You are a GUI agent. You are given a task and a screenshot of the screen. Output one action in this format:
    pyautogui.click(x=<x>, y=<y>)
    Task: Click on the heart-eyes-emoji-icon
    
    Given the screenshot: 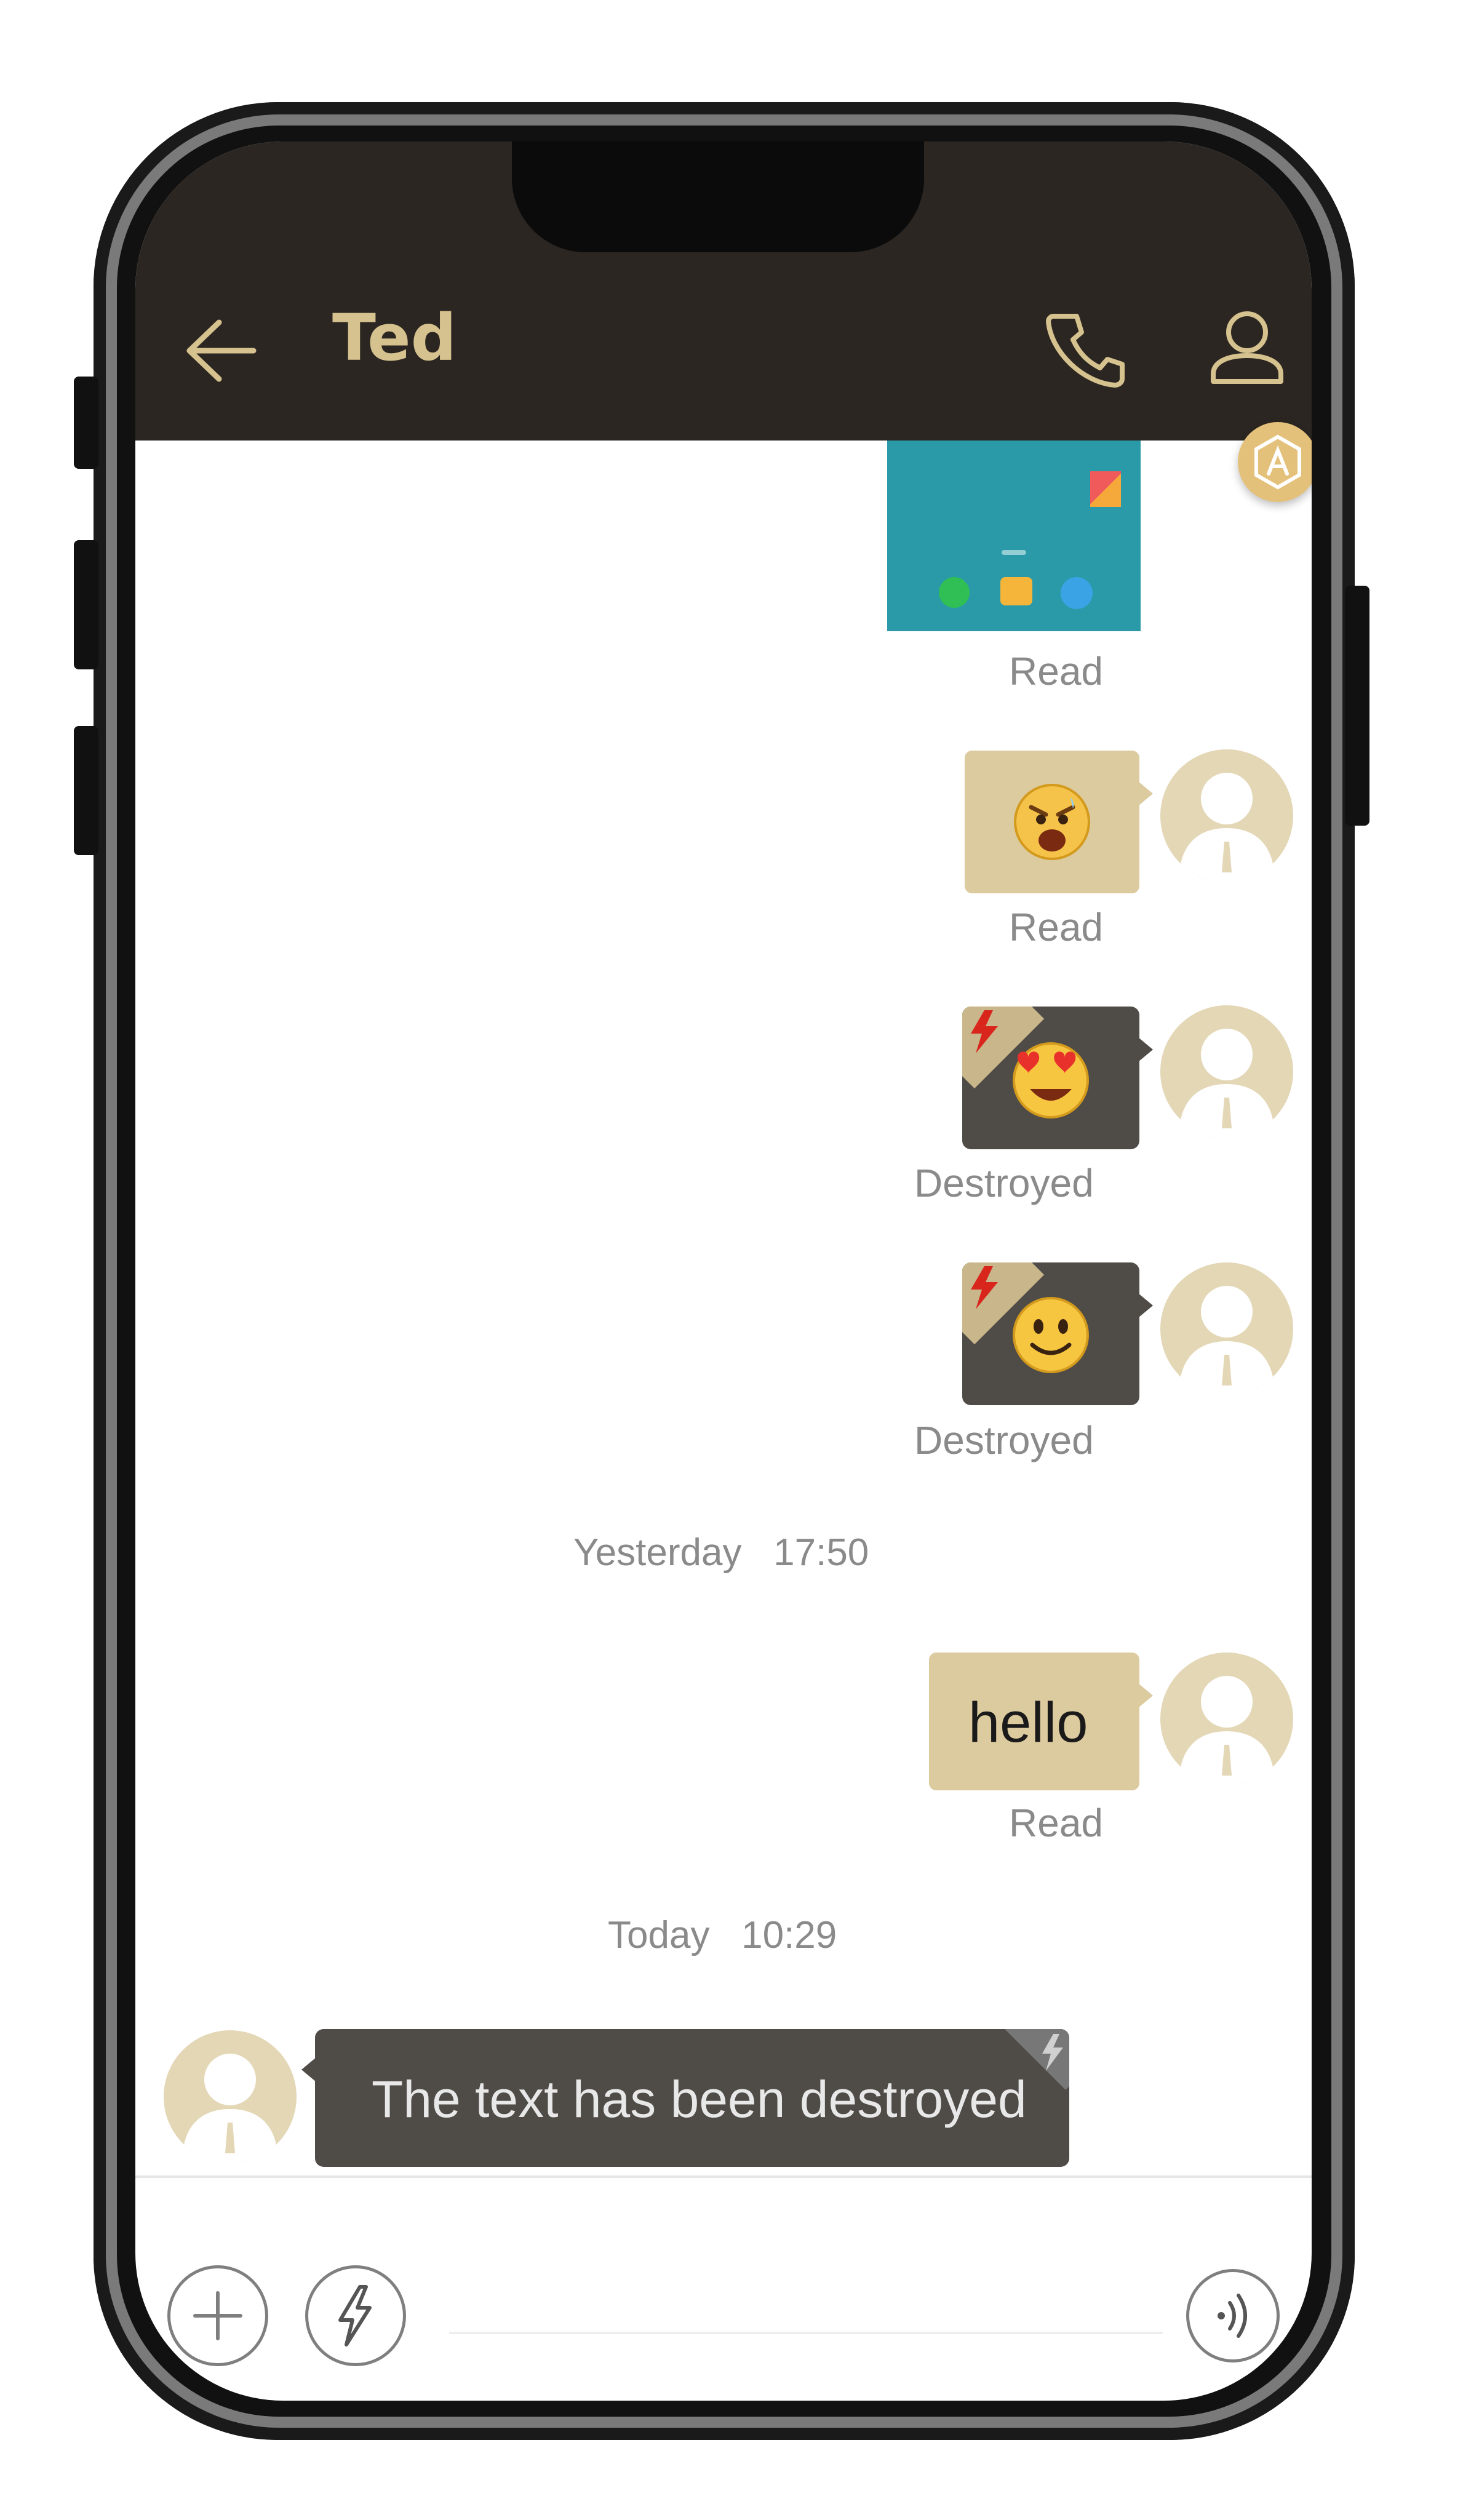 What is the action you would take?
    pyautogui.click(x=1051, y=1080)
    